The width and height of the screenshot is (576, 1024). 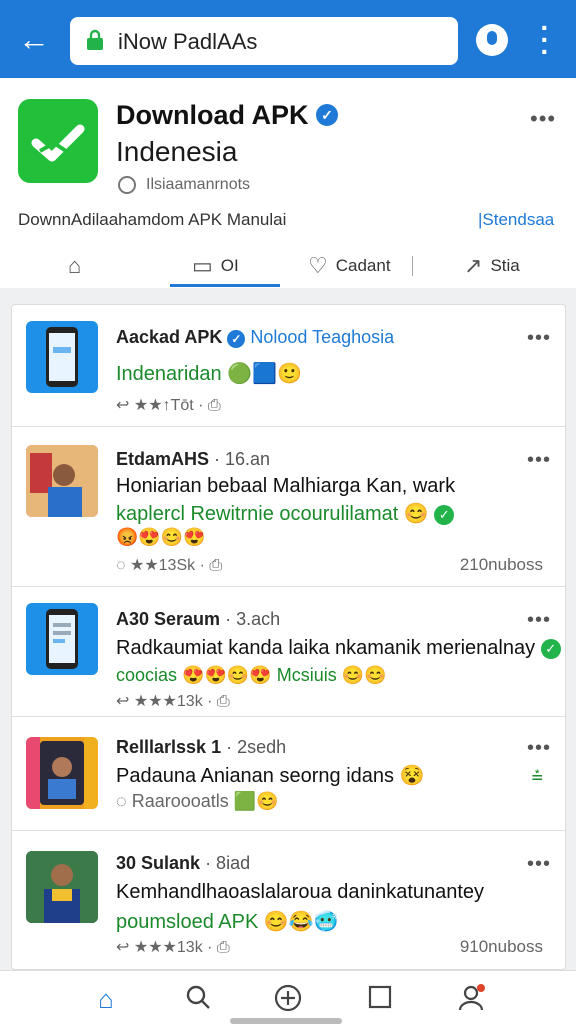 What do you see at coordinates (516, 220) in the screenshot?
I see `description-link: |Stendsaa` at bounding box center [516, 220].